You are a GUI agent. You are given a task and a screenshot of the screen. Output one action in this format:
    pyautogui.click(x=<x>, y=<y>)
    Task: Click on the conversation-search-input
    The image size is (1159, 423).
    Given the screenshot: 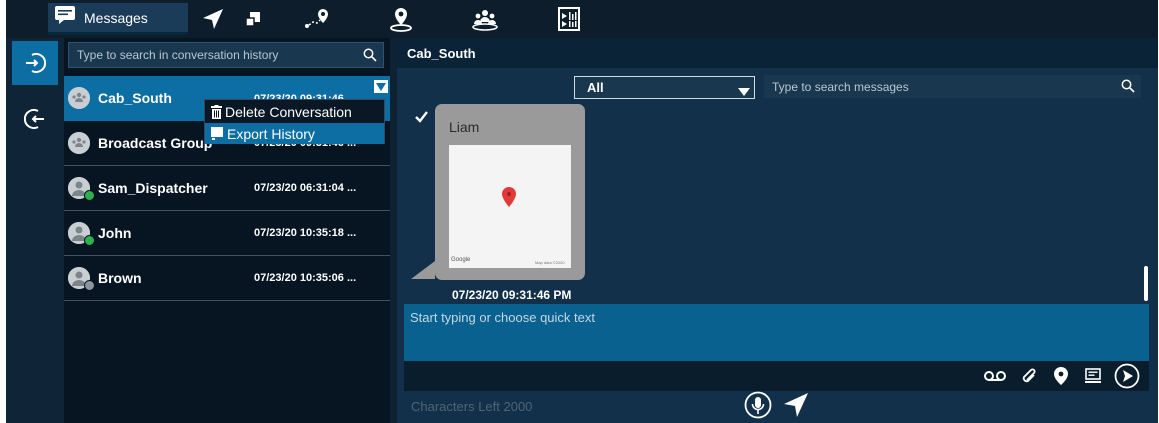 What is the action you would take?
    pyautogui.click(x=217, y=55)
    